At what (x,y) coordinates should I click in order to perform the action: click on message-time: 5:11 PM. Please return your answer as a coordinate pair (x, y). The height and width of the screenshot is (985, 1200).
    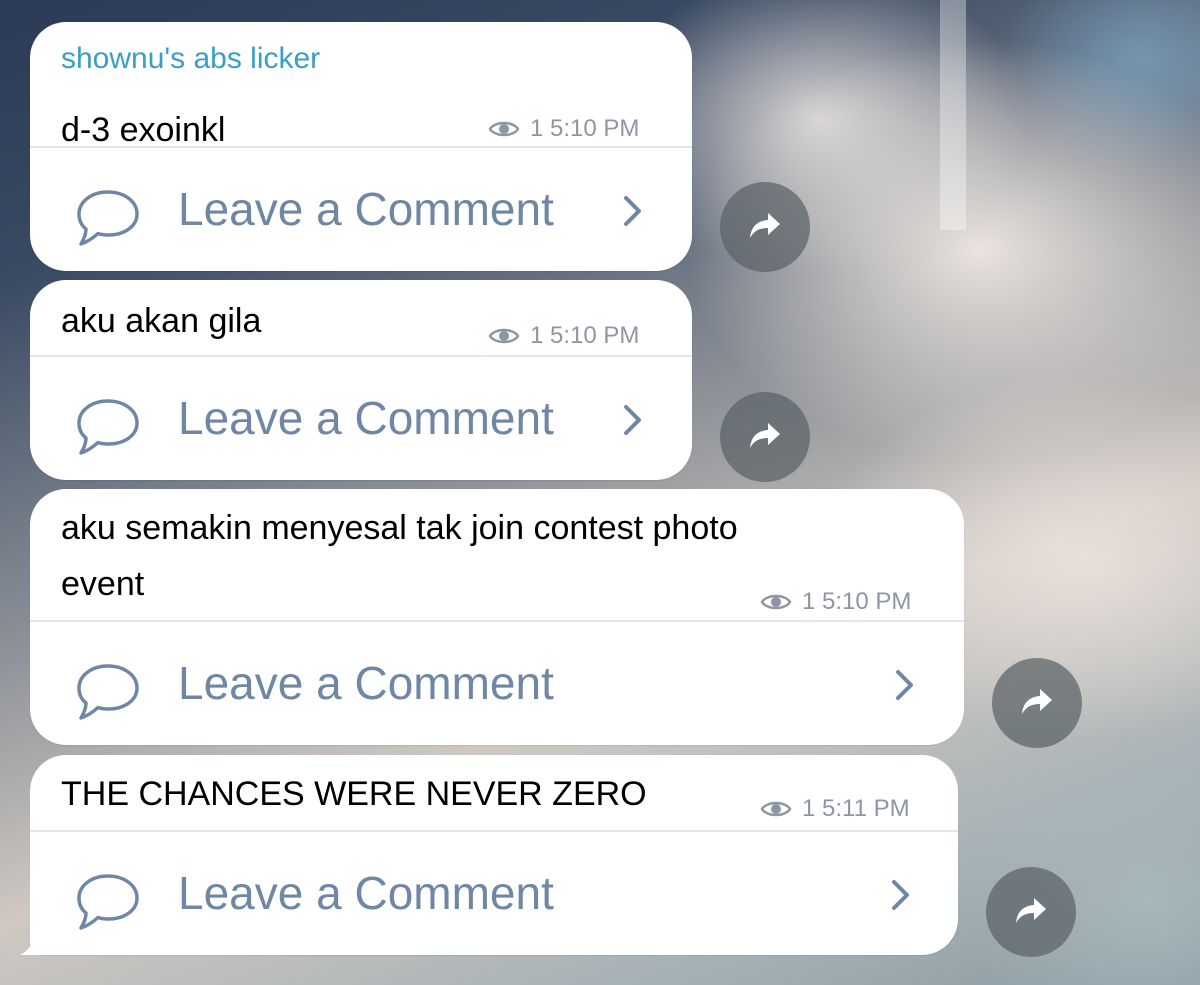
    Looking at the image, I should click on (866, 808).